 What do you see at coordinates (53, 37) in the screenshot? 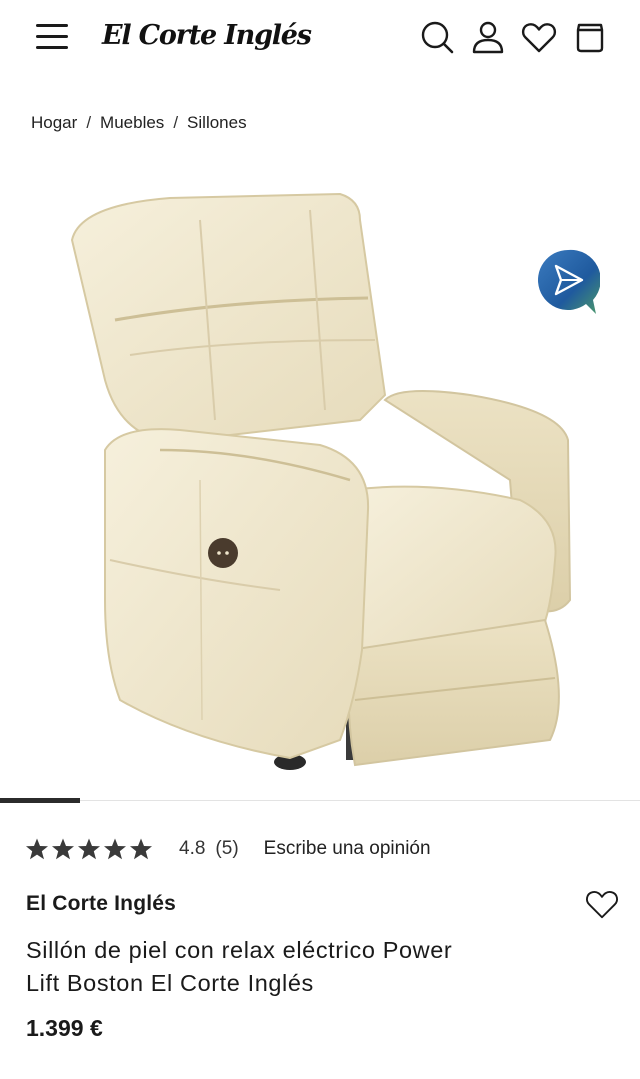
I see `menu-icon` at bounding box center [53, 37].